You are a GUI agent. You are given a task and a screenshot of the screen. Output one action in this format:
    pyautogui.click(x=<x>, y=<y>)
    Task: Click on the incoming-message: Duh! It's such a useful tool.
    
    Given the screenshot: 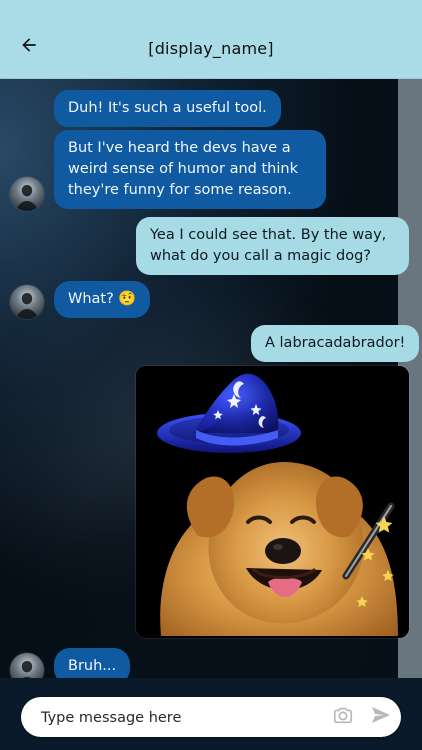 What is the action you would take?
    pyautogui.click(x=167, y=108)
    